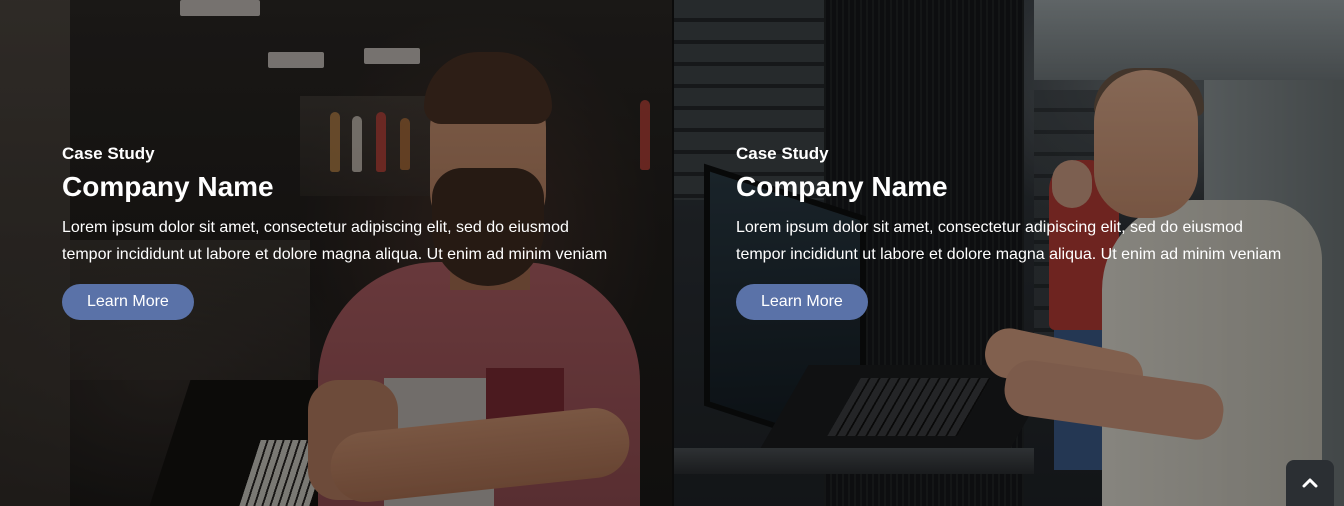  I want to click on chevron-up-icon, so click(1310, 483).